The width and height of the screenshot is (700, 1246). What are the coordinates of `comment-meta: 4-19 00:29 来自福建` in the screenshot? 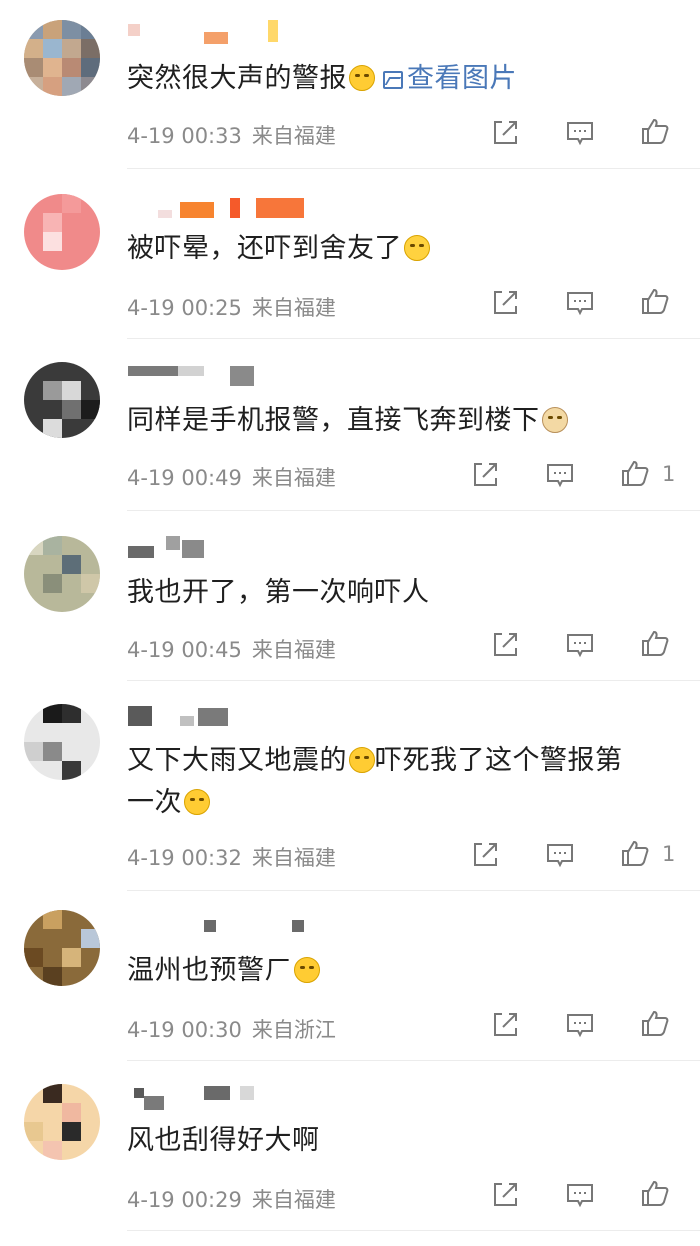 It's located at (231, 1199).